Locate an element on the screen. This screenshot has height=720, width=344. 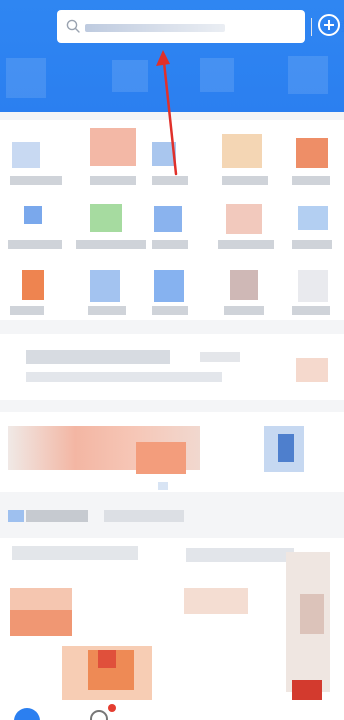
banner-accent-blurred is located at coordinates (161, 458).